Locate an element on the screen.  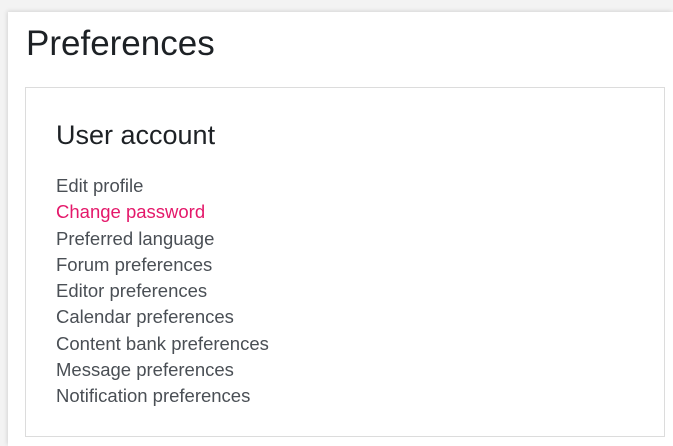
list-item: Change password is located at coordinates (162, 212).